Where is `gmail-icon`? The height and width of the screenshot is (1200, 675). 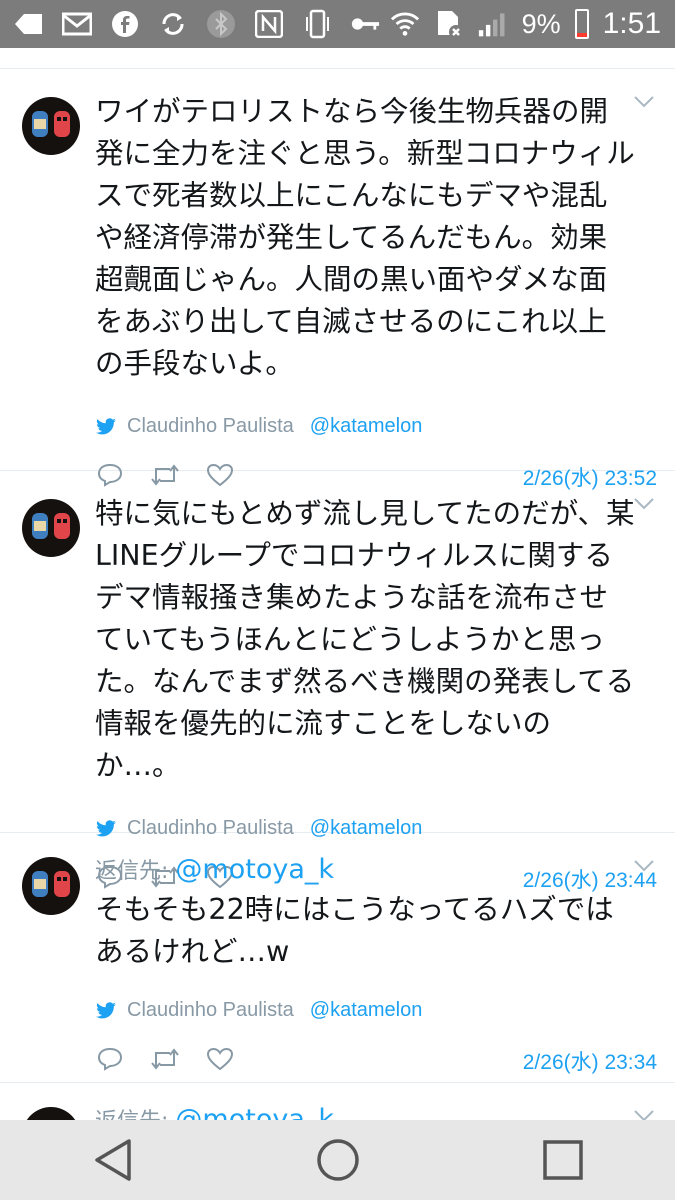
gmail-icon is located at coordinates (77, 24).